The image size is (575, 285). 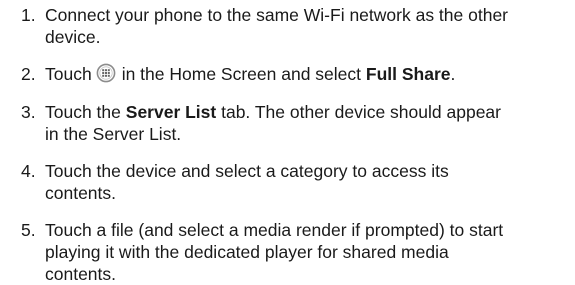 I want to click on apps-grid-icon, so click(x=106, y=73).